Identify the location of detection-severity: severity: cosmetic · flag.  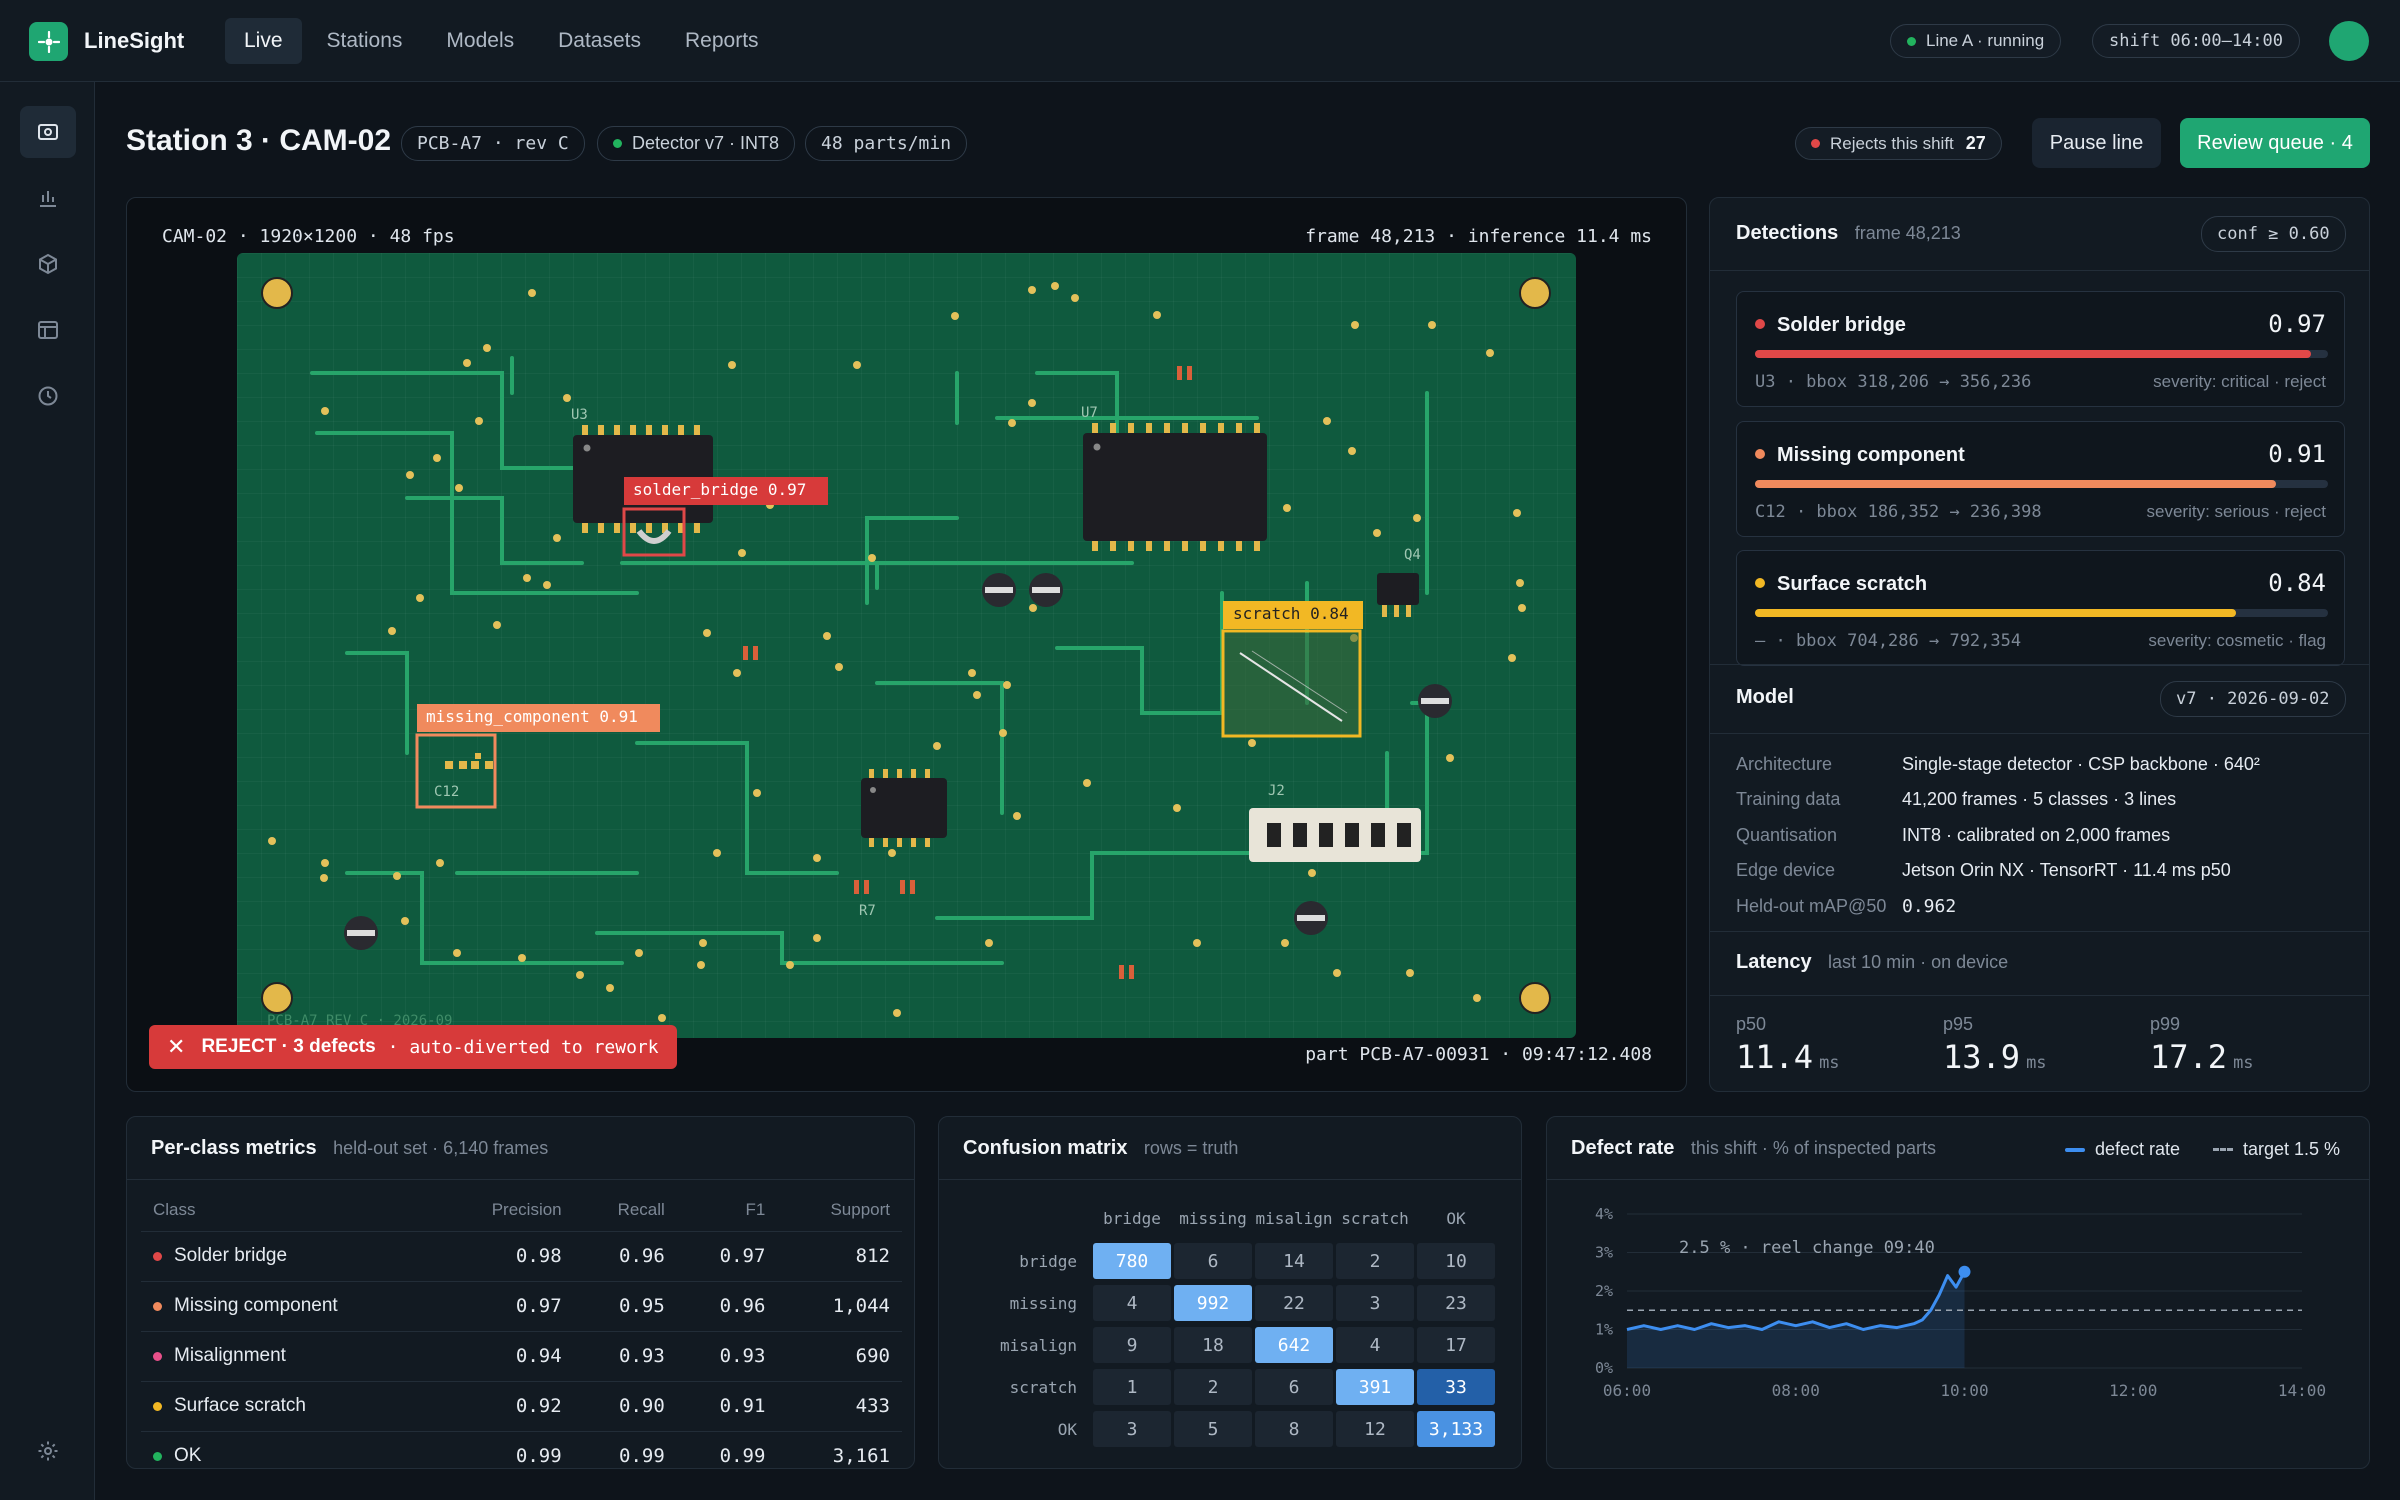
(2237, 640).